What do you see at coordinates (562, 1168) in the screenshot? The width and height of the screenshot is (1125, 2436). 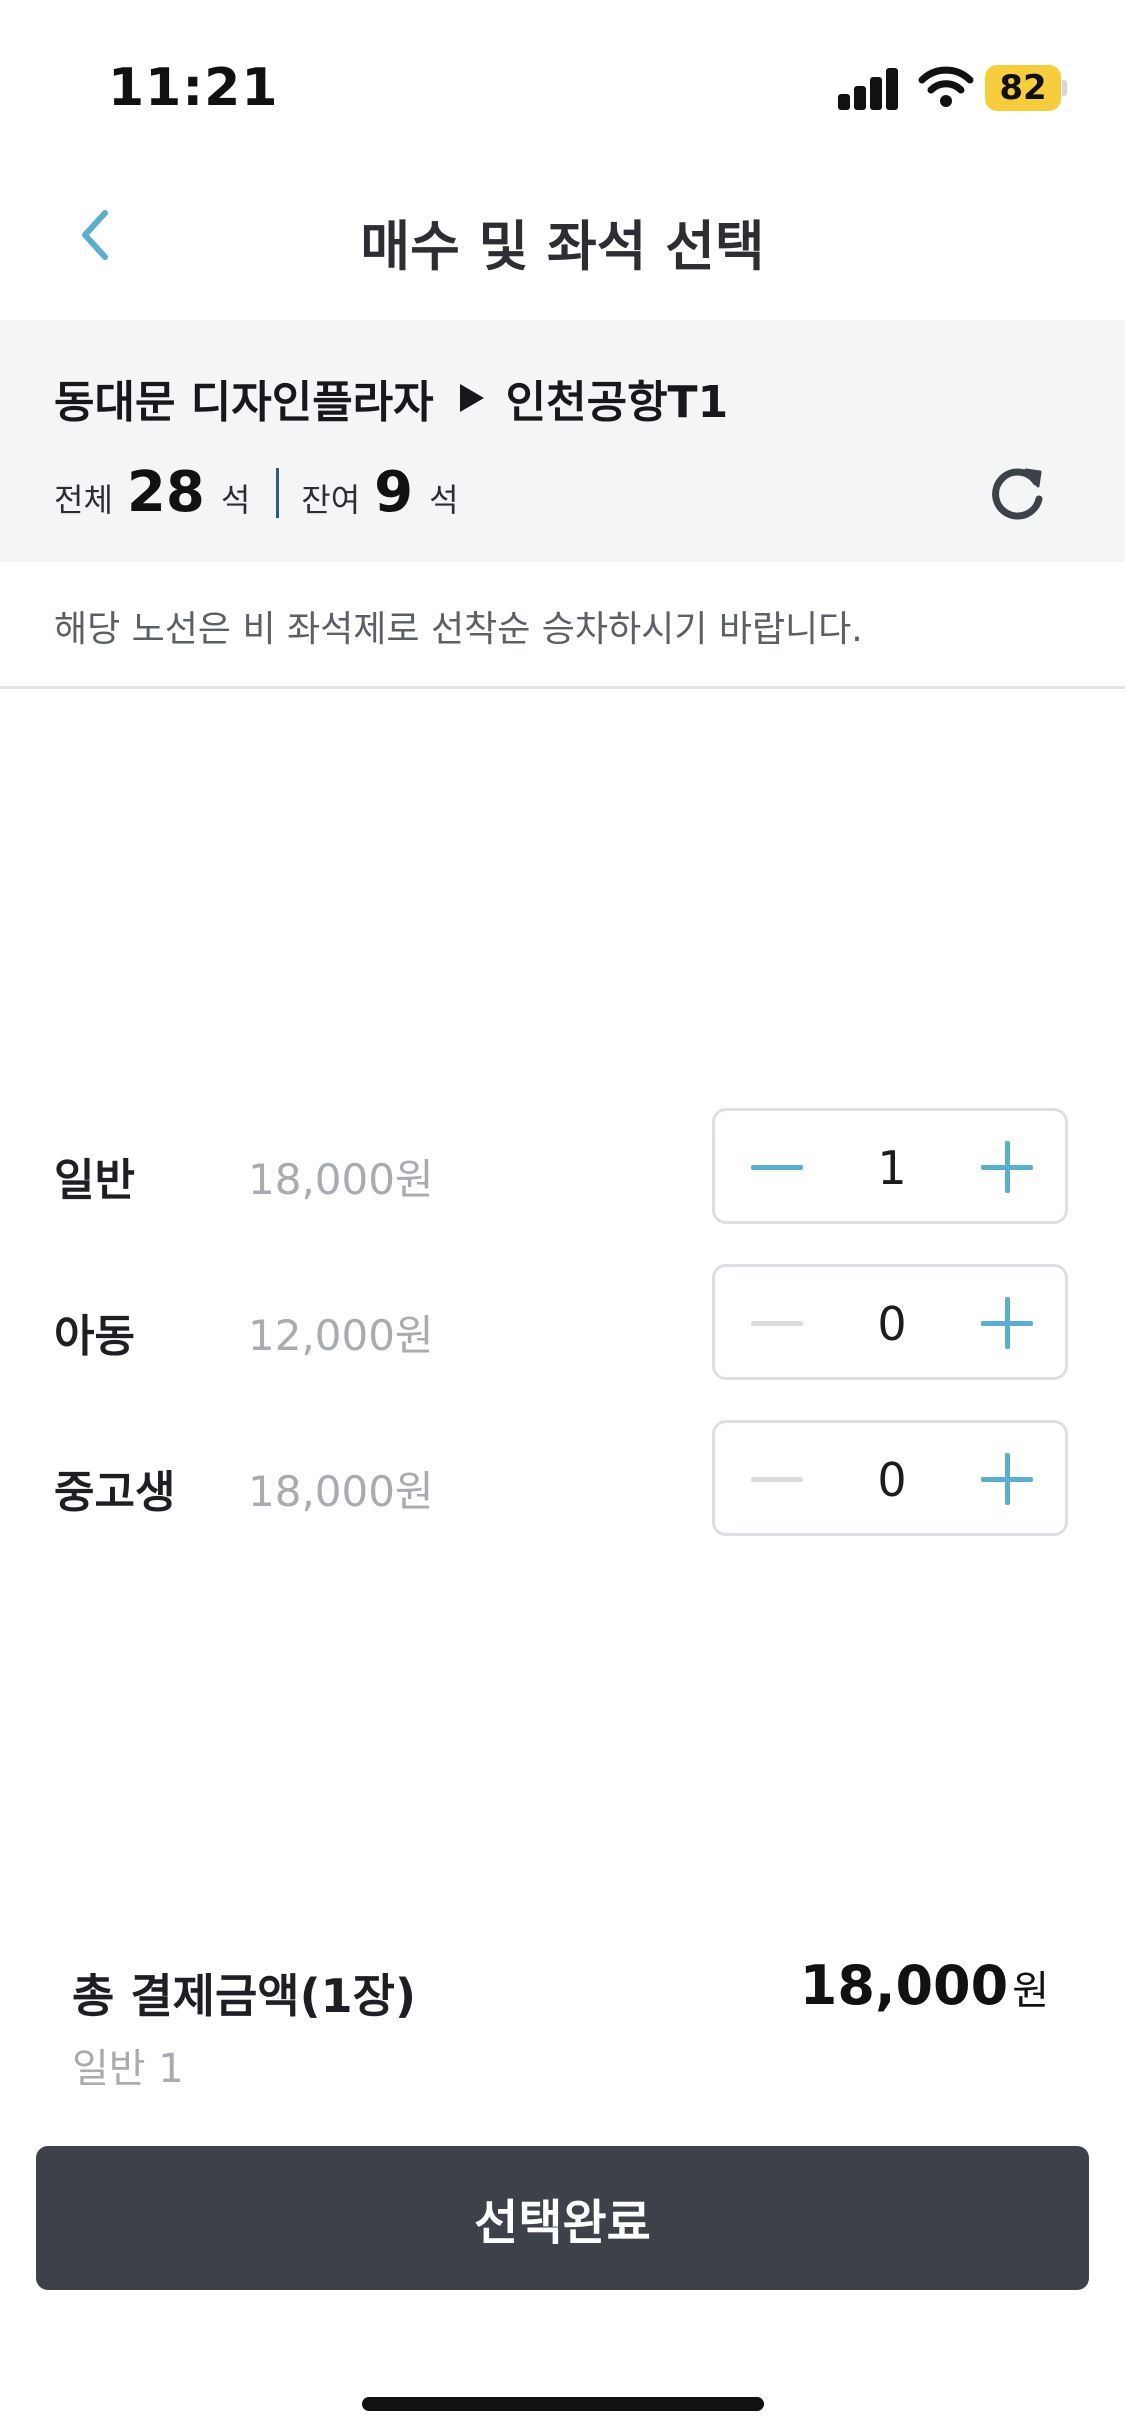 I see `passenger-row-adult: 일반 18,000원 1` at bounding box center [562, 1168].